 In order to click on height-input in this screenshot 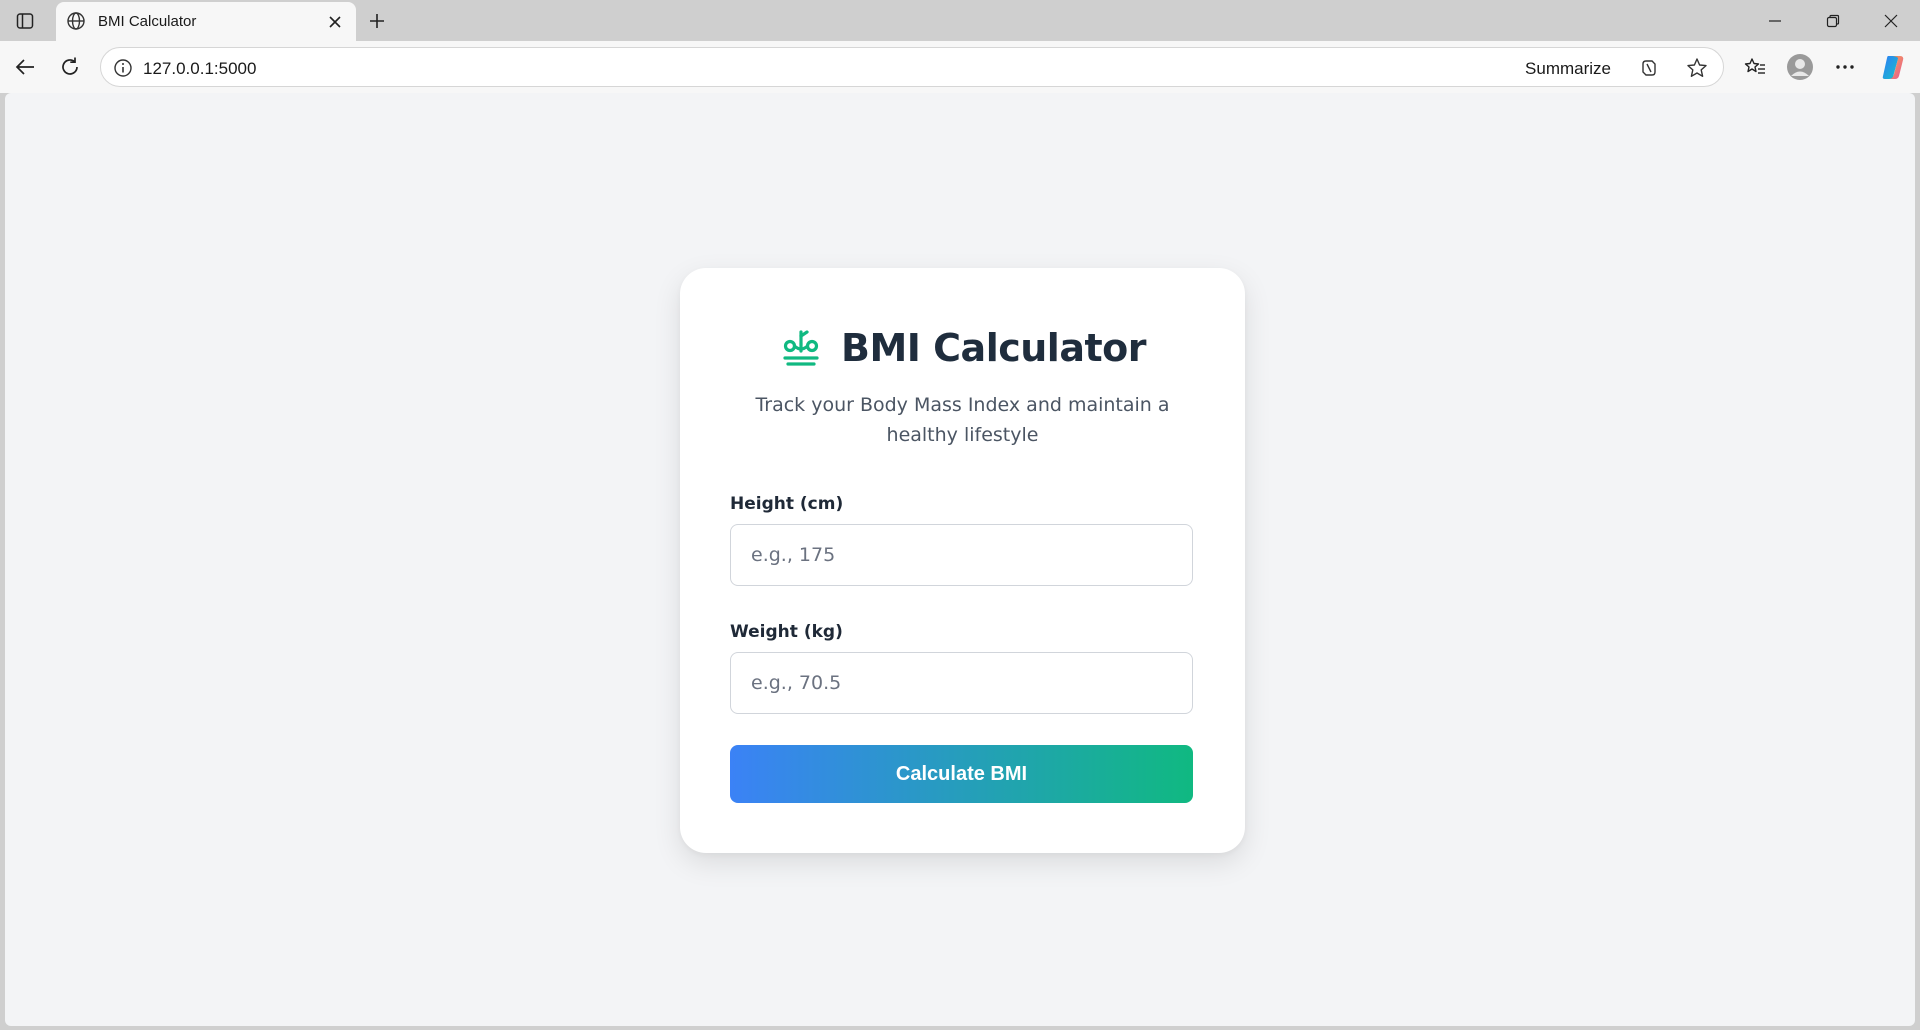, I will do `click(961, 555)`.